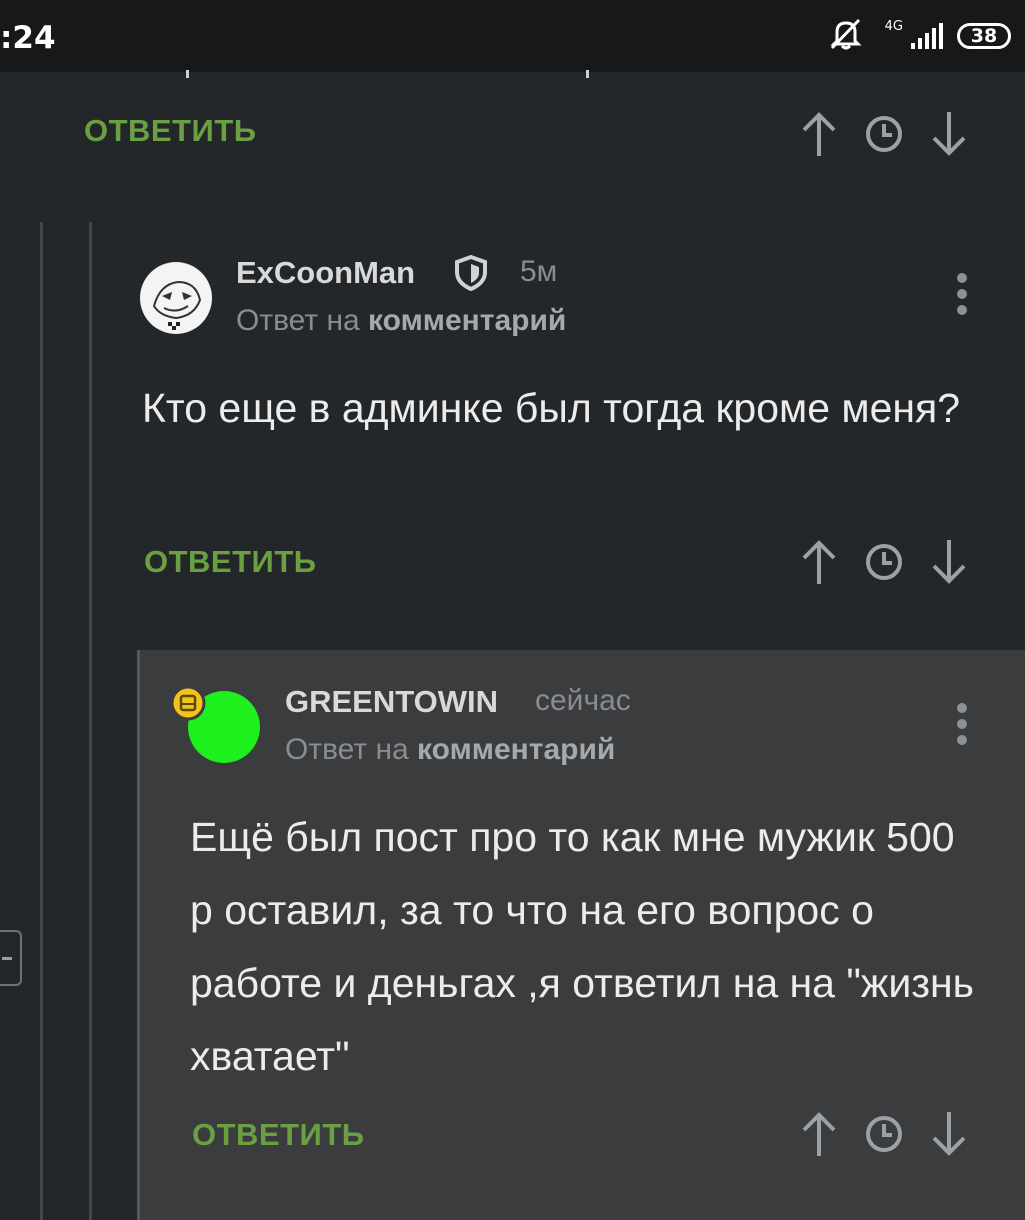  What do you see at coordinates (11, 958) in the screenshot?
I see `collapse-thread-button` at bounding box center [11, 958].